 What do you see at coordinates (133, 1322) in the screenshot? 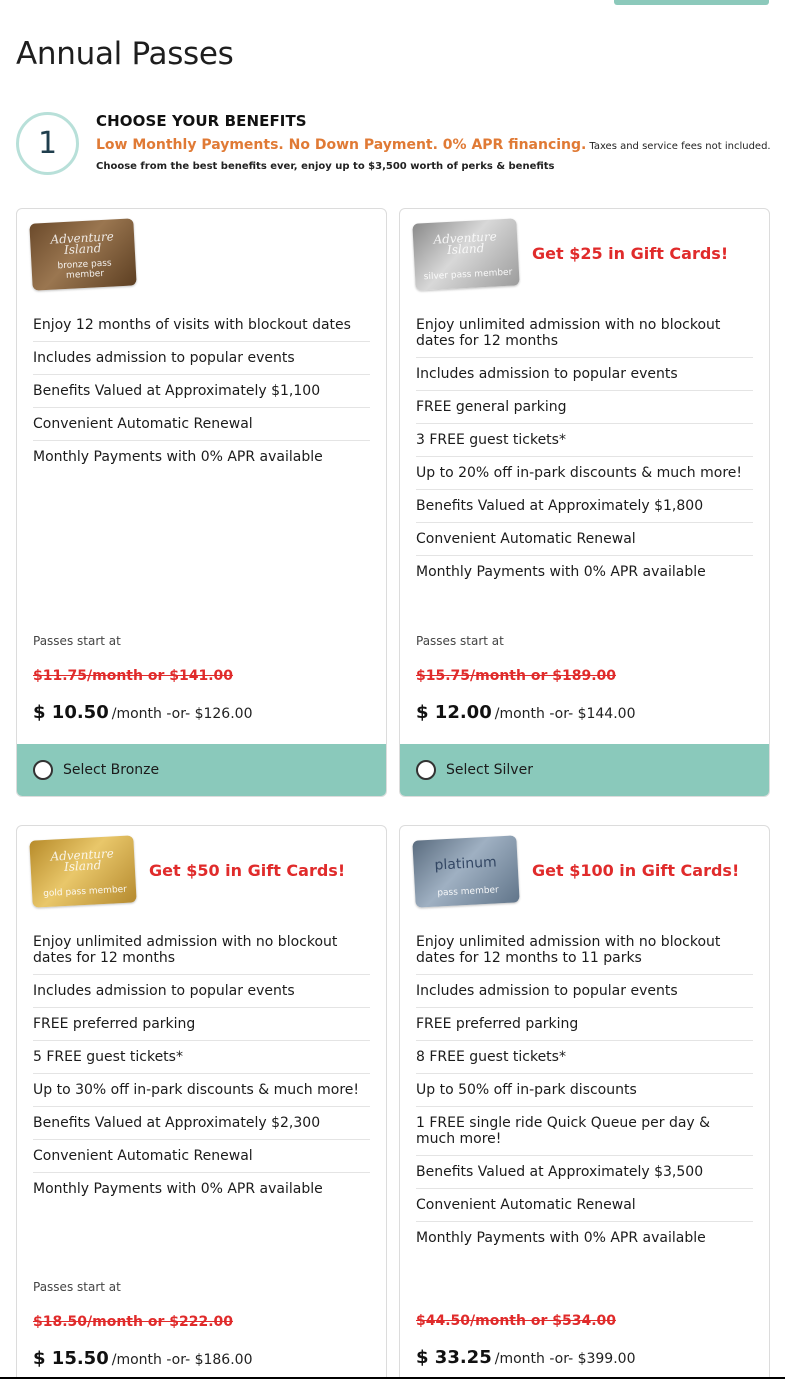
I see `old-price: $18.50/month or $222.00` at bounding box center [133, 1322].